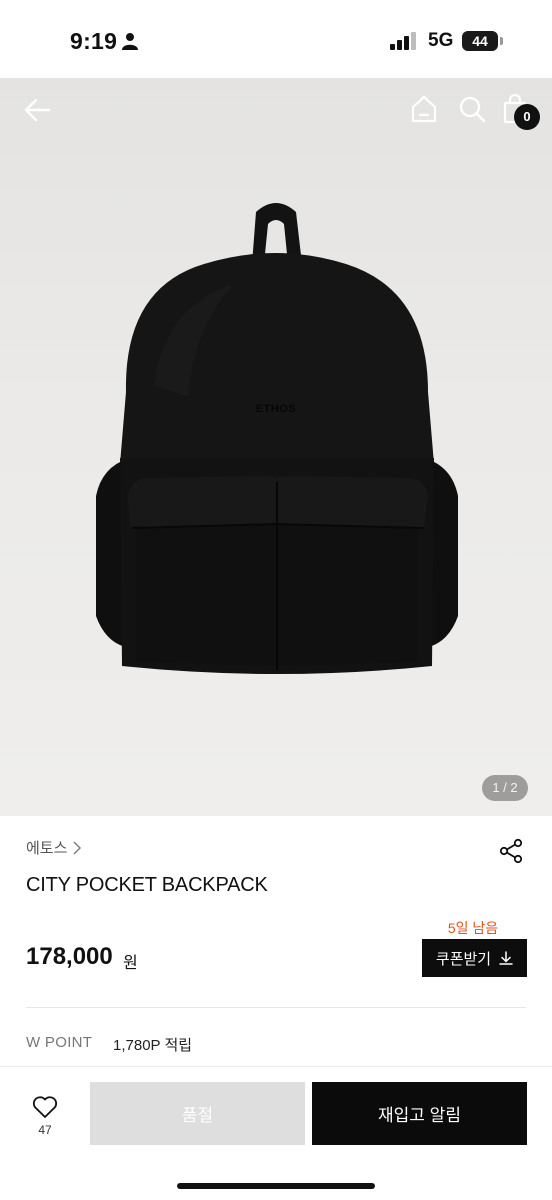 This screenshot has width=552, height=1200. I want to click on cart-count-badge: 0, so click(527, 117).